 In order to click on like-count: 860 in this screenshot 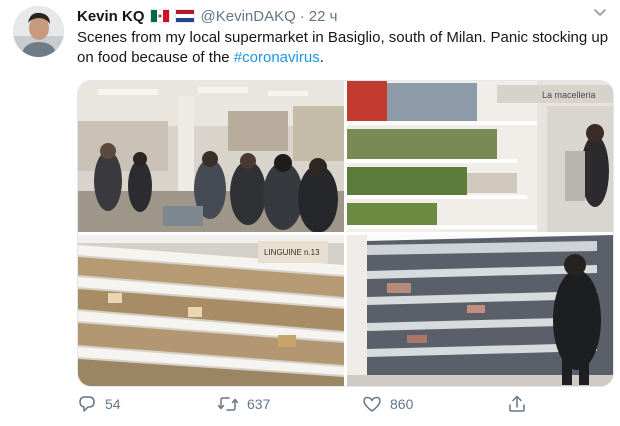, I will do `click(402, 404)`.